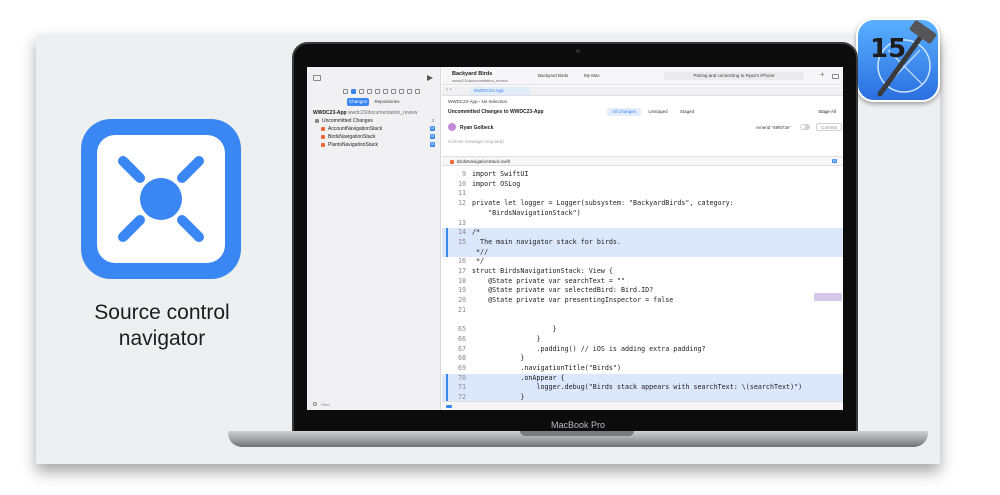  I want to click on line-text: struct BirdsNavigationStack: View {, so click(542, 271).